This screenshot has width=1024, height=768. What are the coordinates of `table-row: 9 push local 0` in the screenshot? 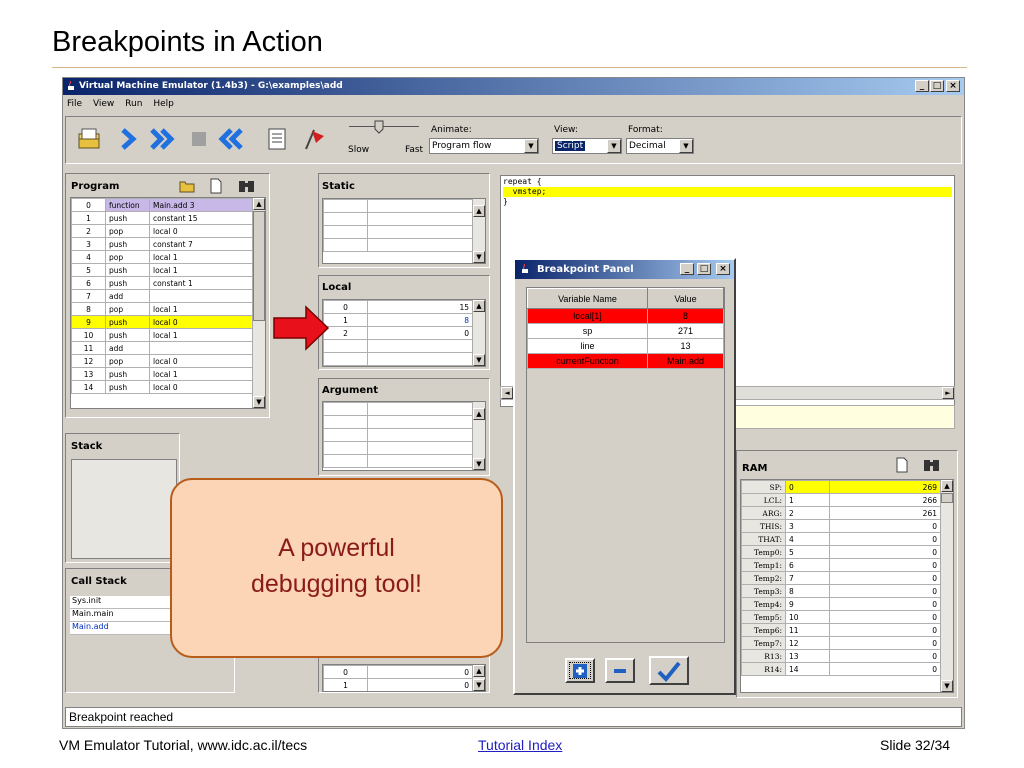 It's located at (162, 322).